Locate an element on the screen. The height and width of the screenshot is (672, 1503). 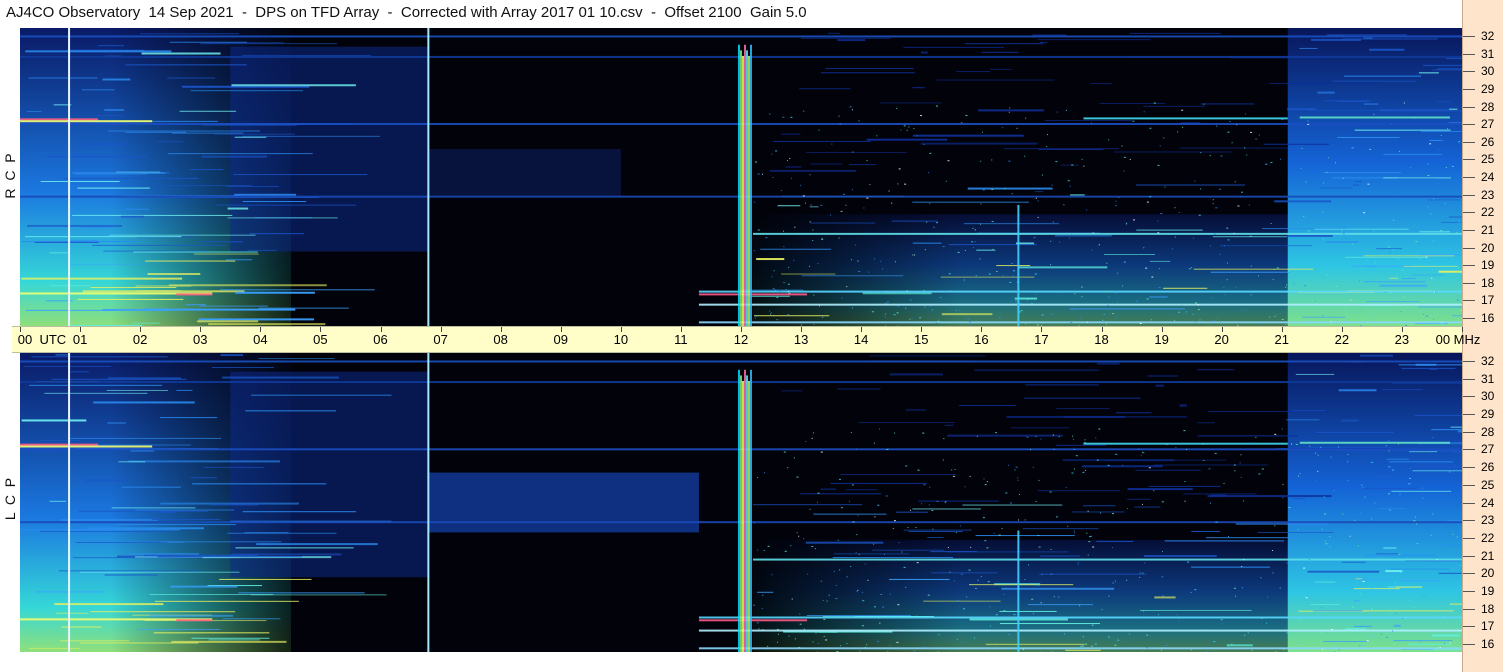
freq-tick-label: 22 is located at coordinates (1488, 537).